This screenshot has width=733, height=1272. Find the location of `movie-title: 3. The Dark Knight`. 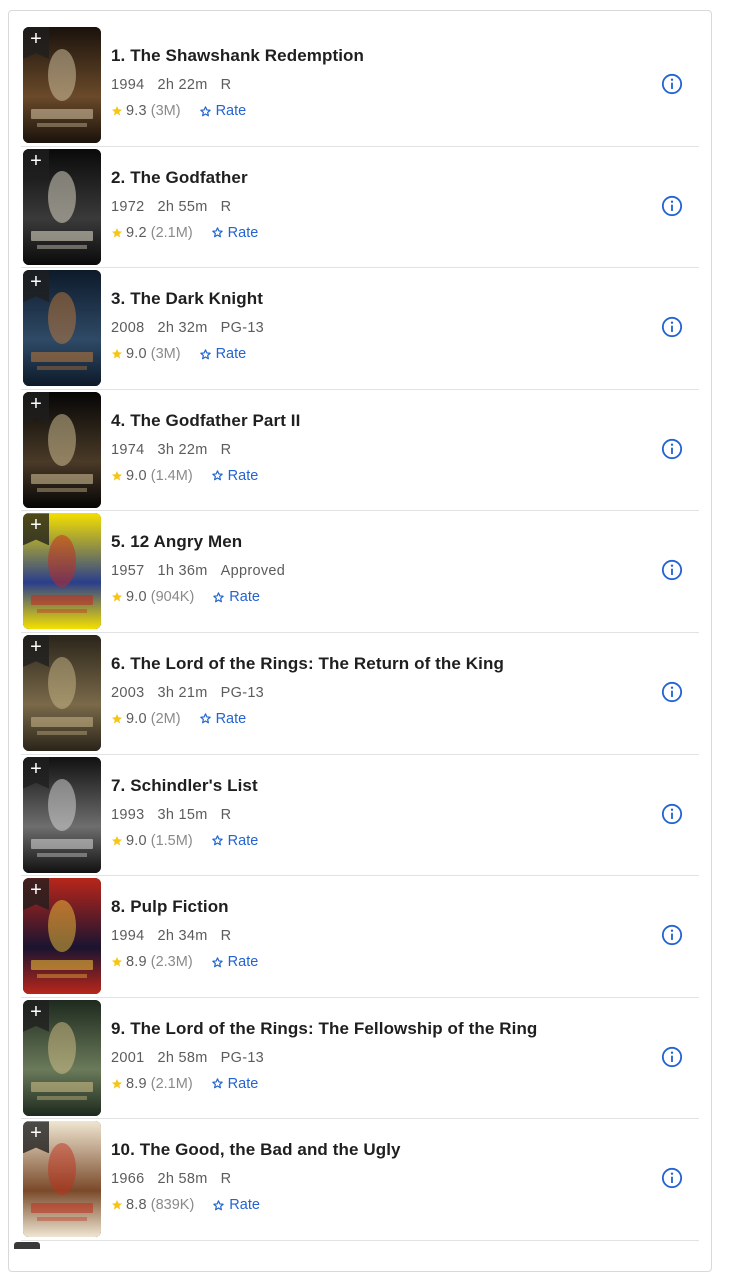

movie-title: 3. The Dark Knight is located at coordinates (187, 299).